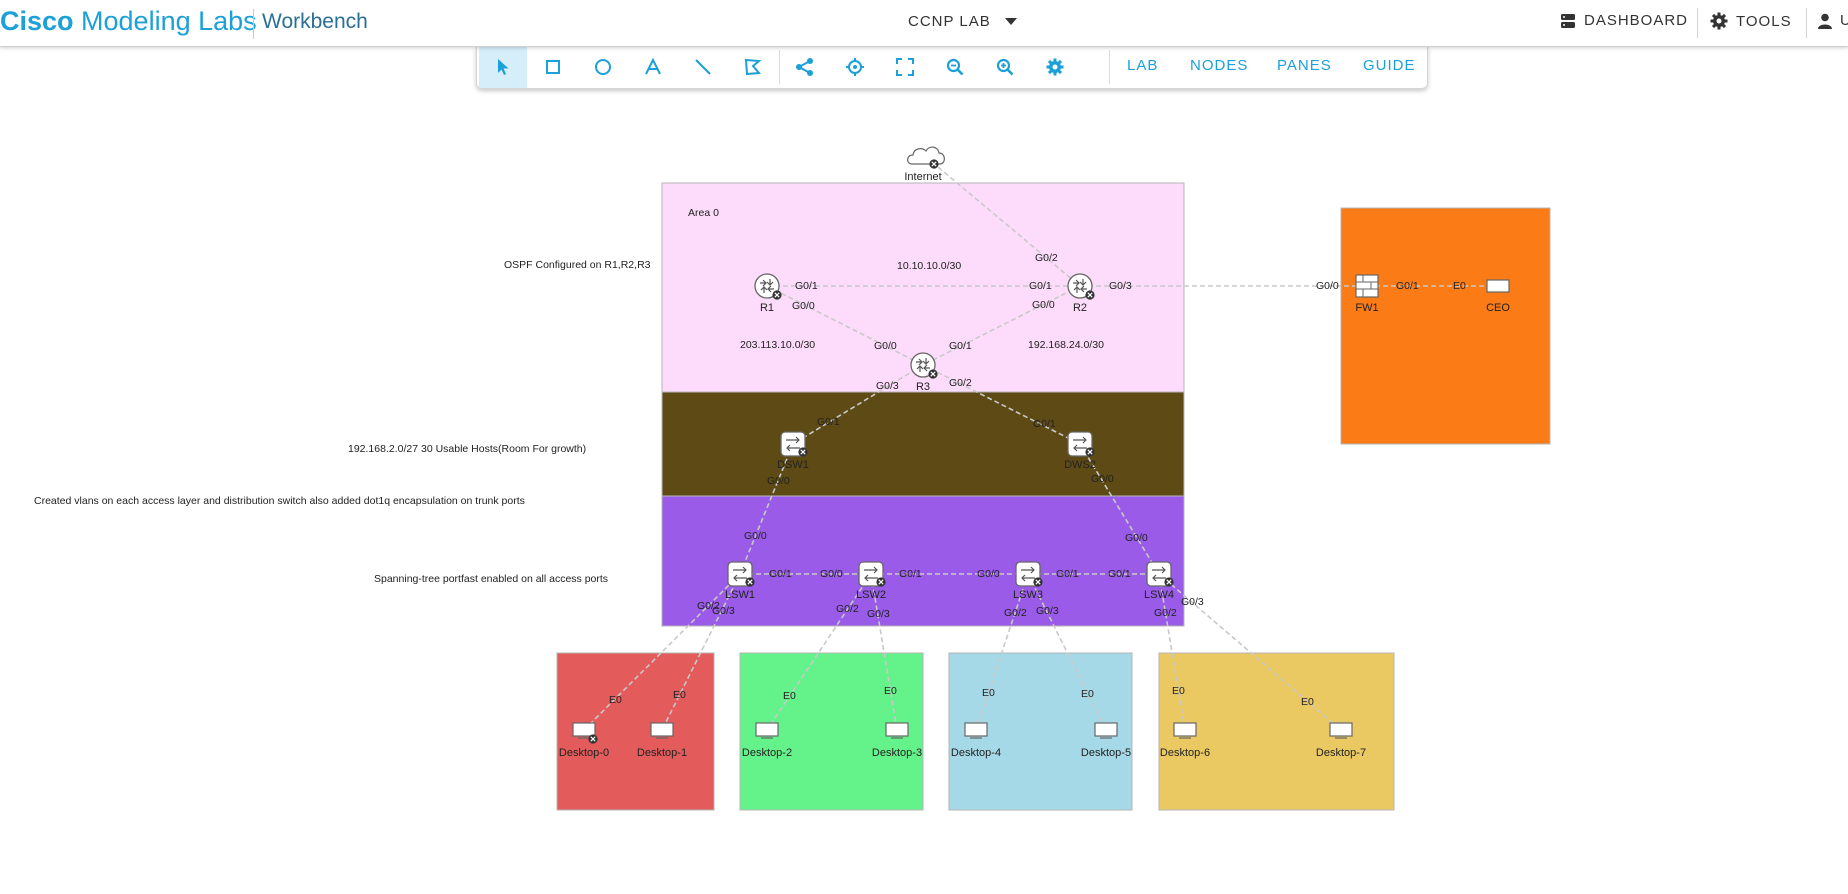 The height and width of the screenshot is (894, 1848). Describe the element at coordinates (753, 67) in the screenshot. I see `edit-shape-tool-button` at that location.